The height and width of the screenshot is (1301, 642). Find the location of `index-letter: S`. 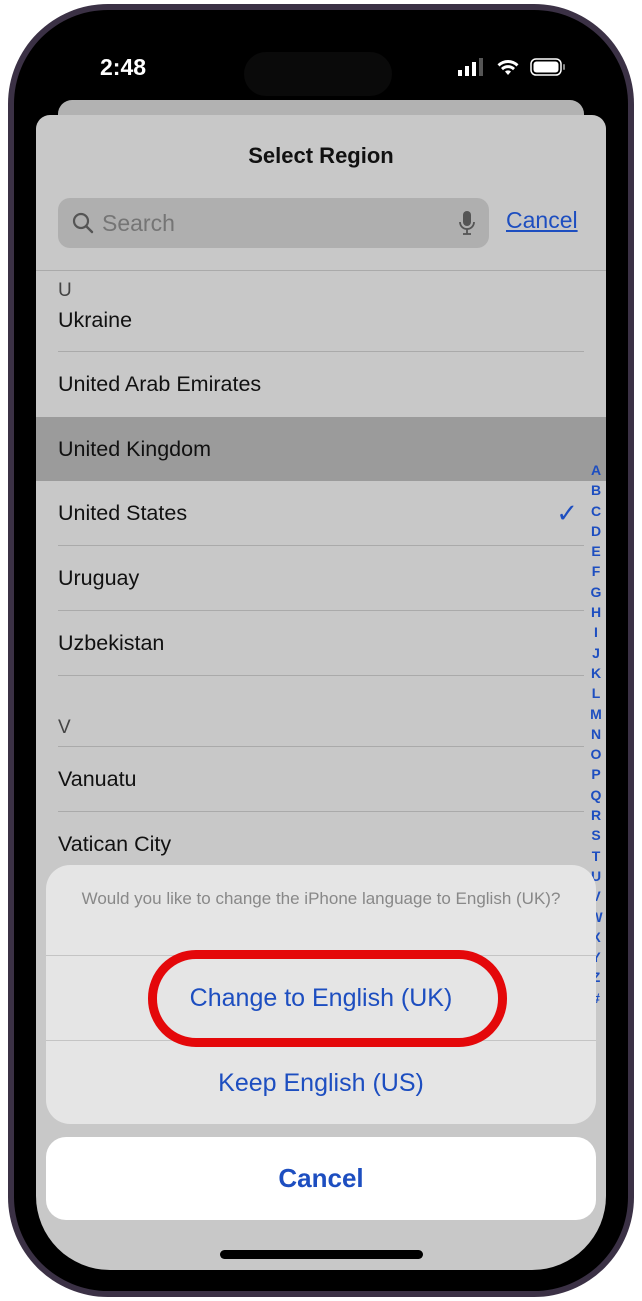

index-letter: S is located at coordinates (595, 835).